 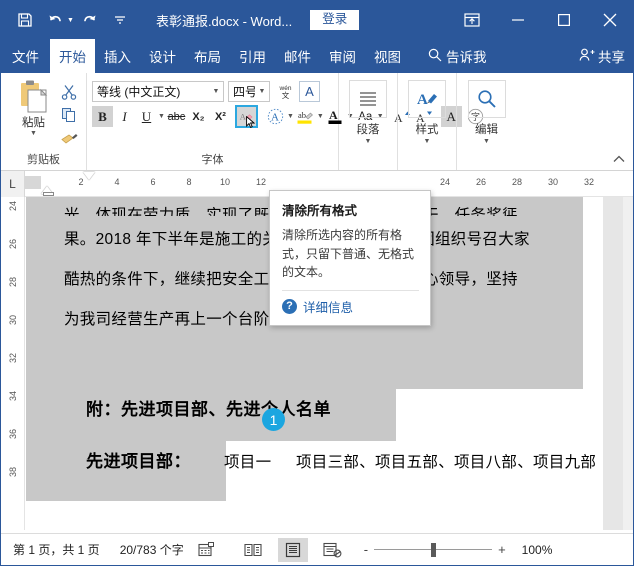 I want to click on undo-icon, so click(x=55, y=20).